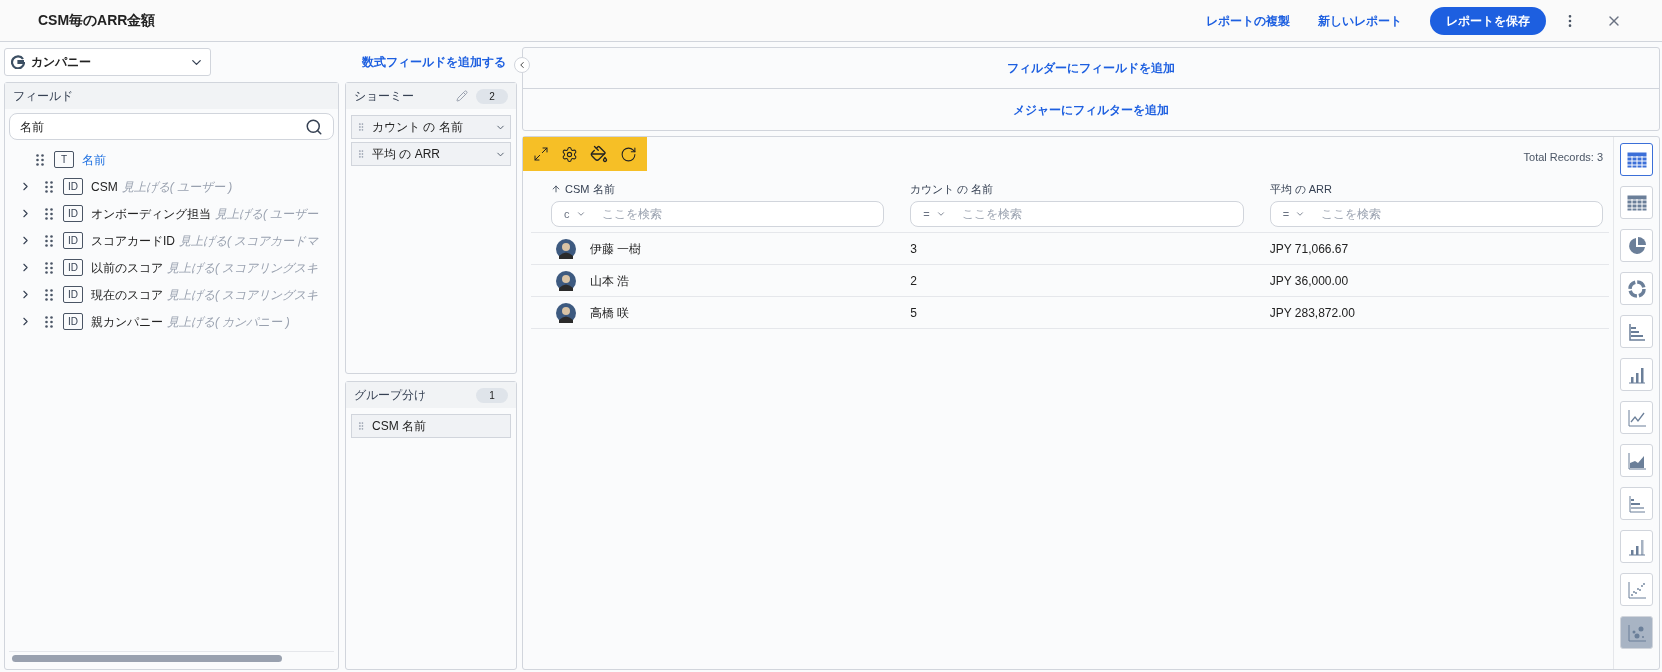  What do you see at coordinates (1636, 202) in the screenshot?
I see `grid-icon` at bounding box center [1636, 202].